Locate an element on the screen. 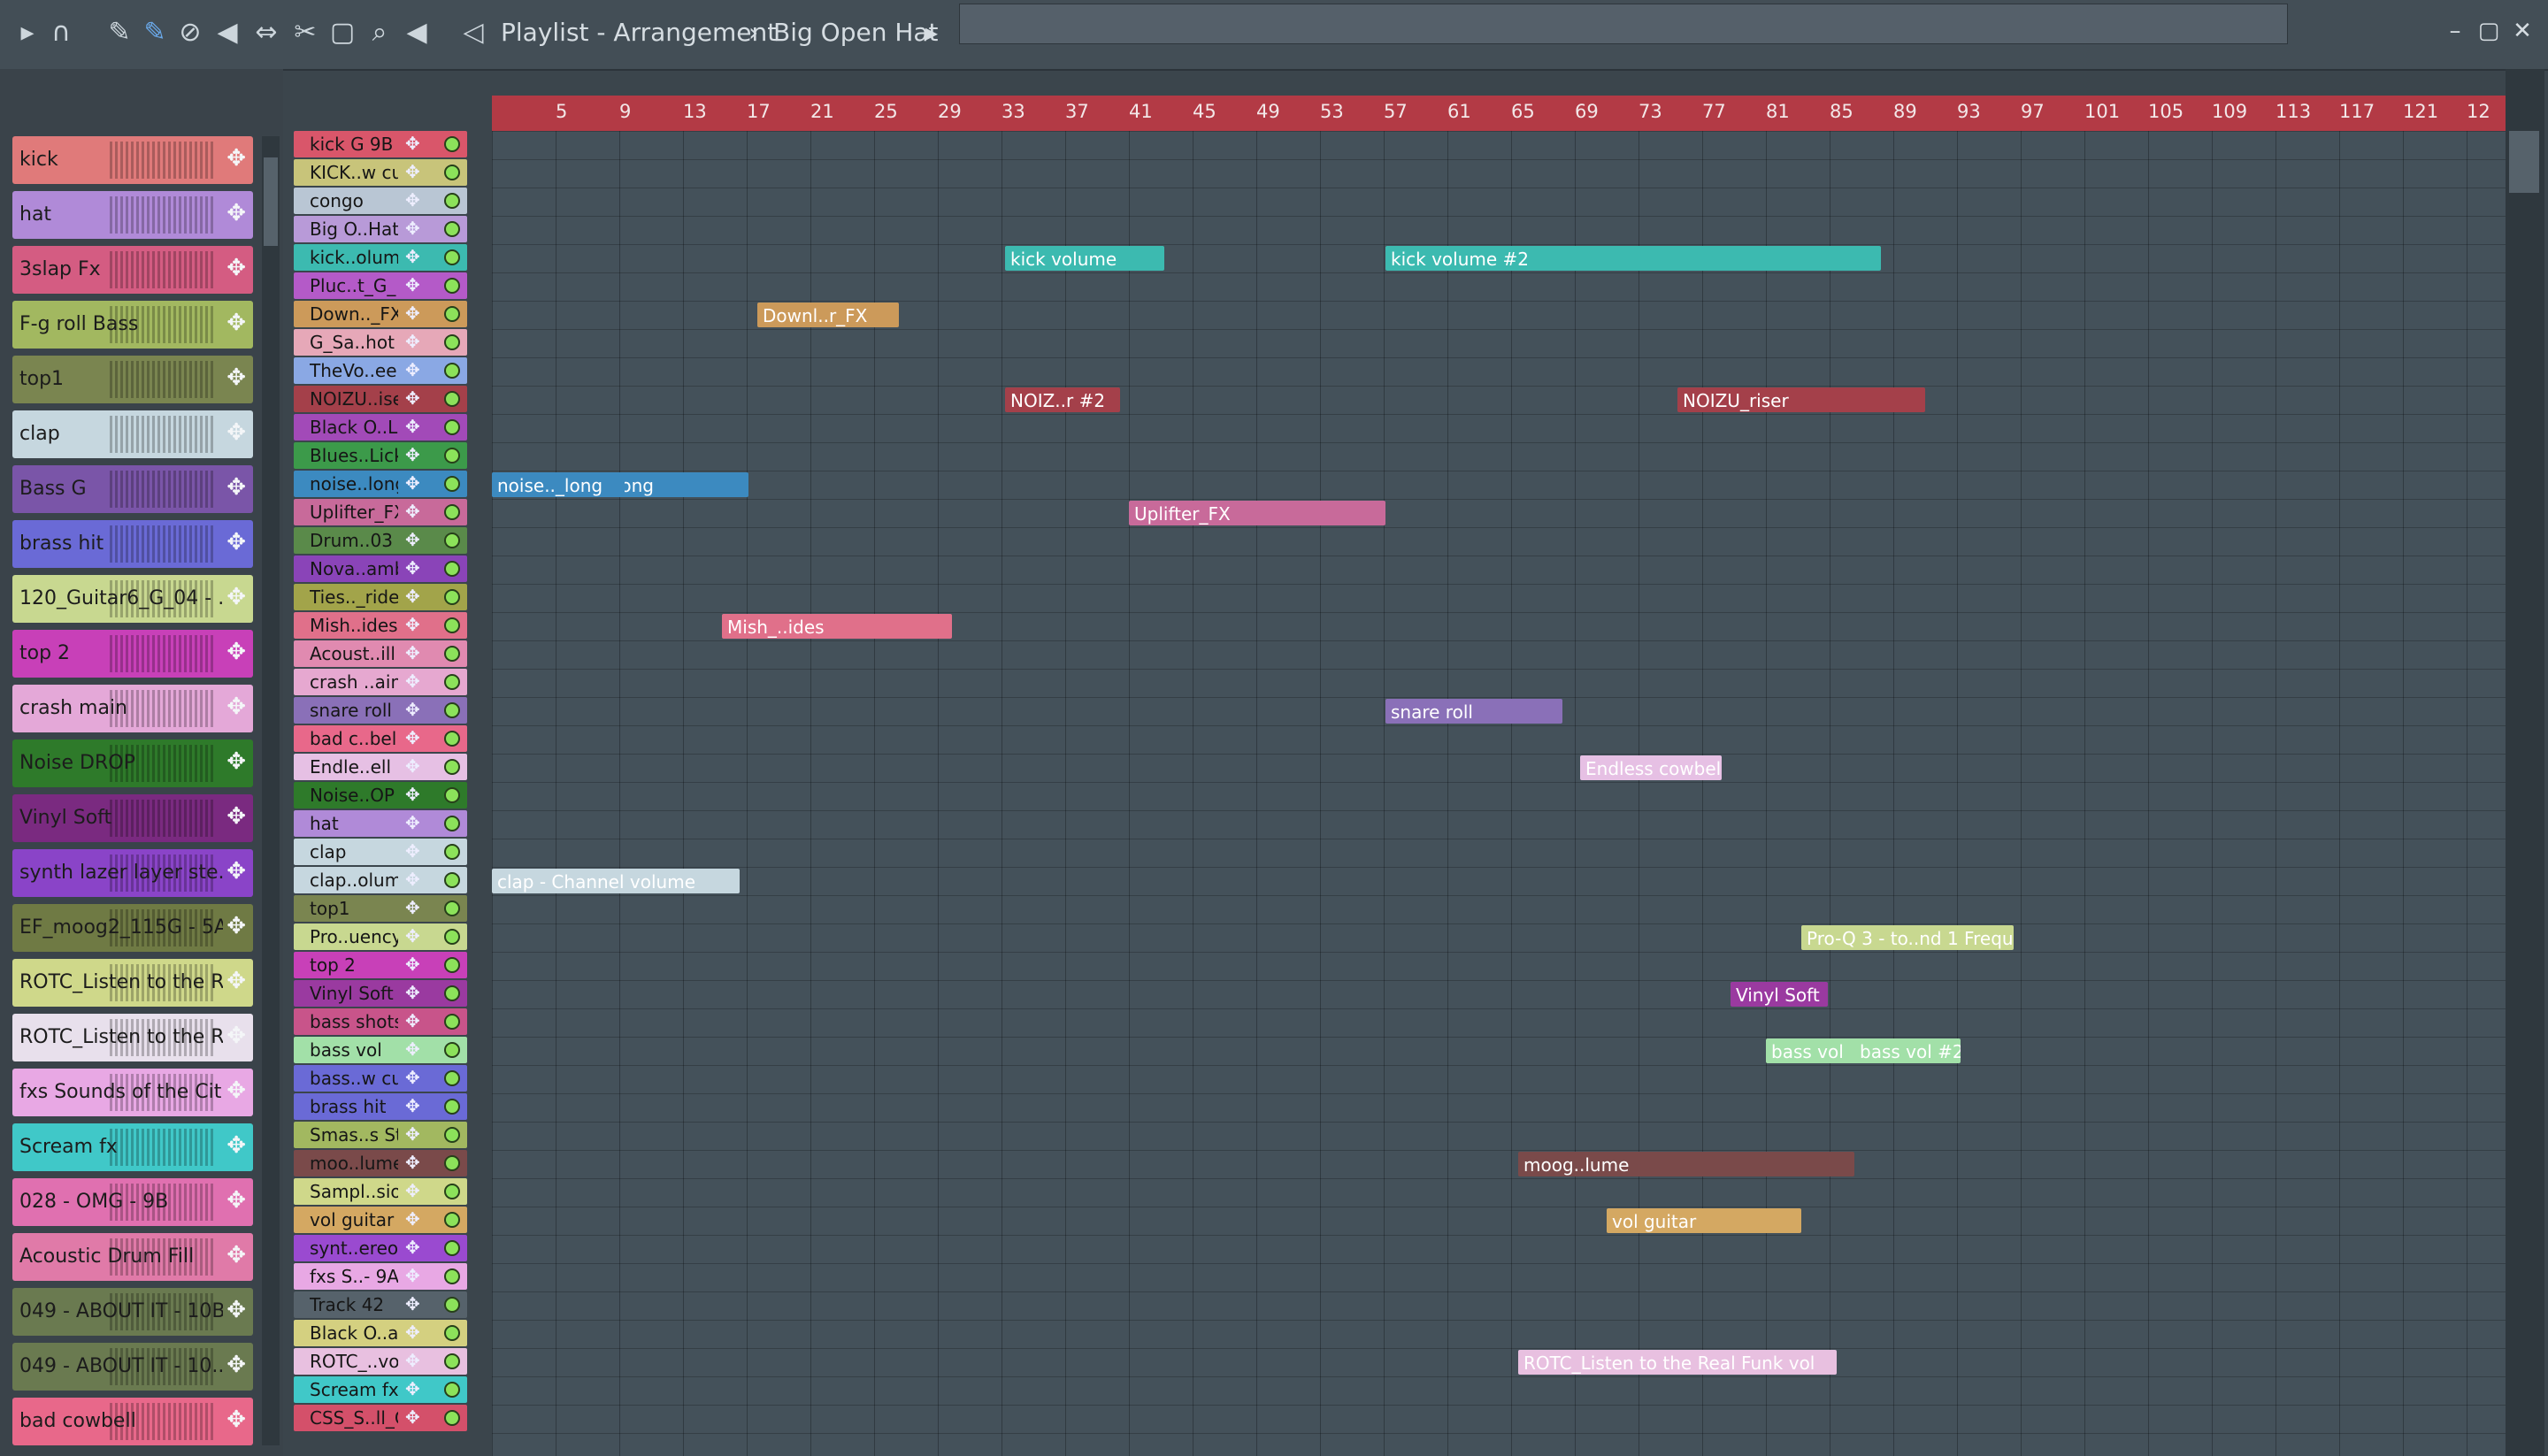 The image size is (2548, 1456). maximize-icon: ▢ is located at coordinates (2489, 31).